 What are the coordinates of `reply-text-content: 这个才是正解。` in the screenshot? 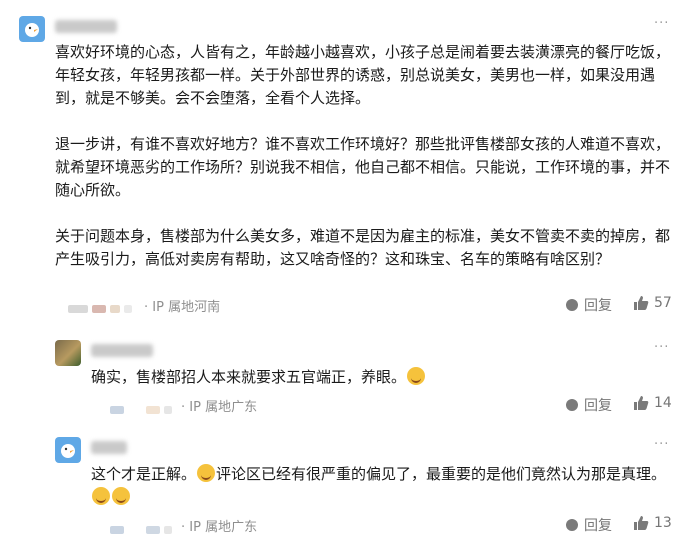 It's located at (144, 474).